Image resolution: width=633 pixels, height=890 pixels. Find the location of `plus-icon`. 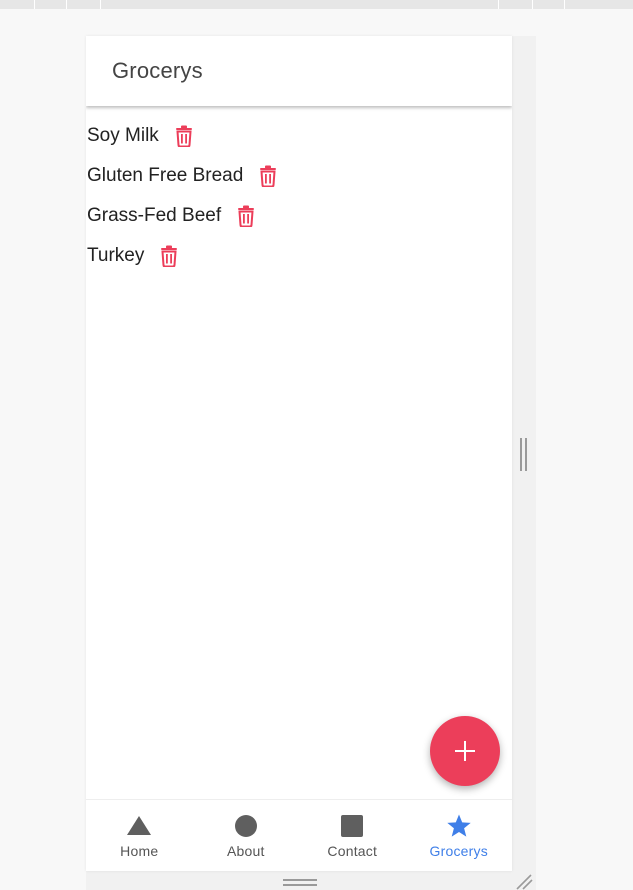

plus-icon is located at coordinates (465, 751).